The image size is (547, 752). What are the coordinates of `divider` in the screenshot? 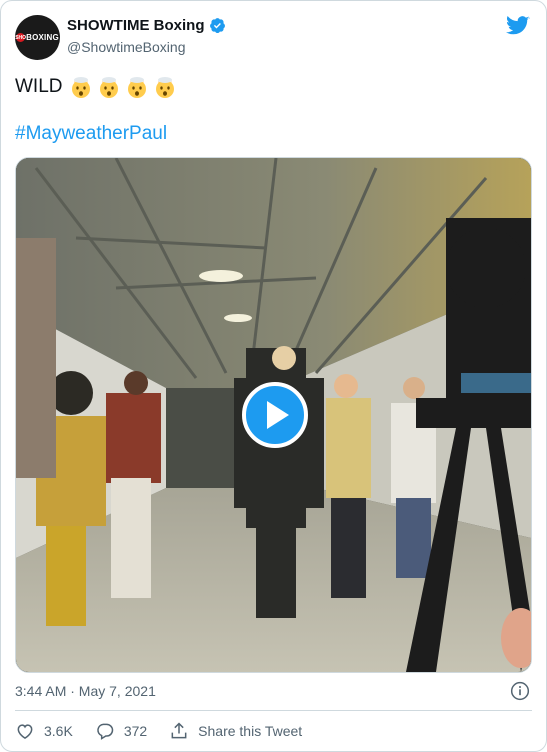 It's located at (273, 710).